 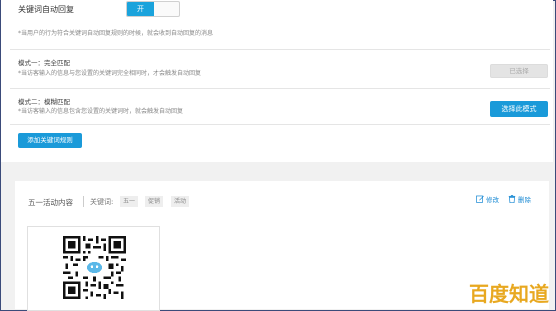 I want to click on delete-rule-button: 删除, so click(x=519, y=199).